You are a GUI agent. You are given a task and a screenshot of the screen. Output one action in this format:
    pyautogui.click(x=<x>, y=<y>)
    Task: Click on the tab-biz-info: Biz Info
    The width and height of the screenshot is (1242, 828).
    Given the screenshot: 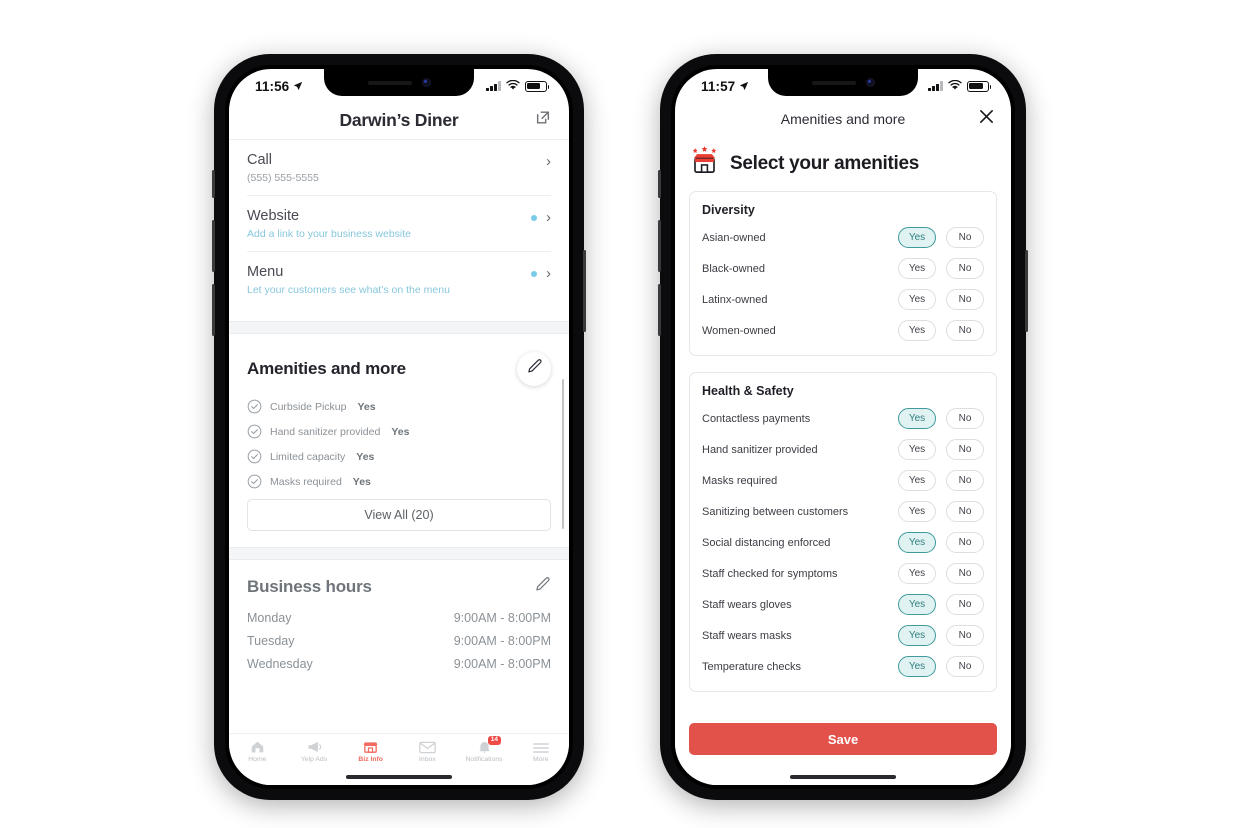 What is the action you would take?
    pyautogui.click(x=370, y=751)
    